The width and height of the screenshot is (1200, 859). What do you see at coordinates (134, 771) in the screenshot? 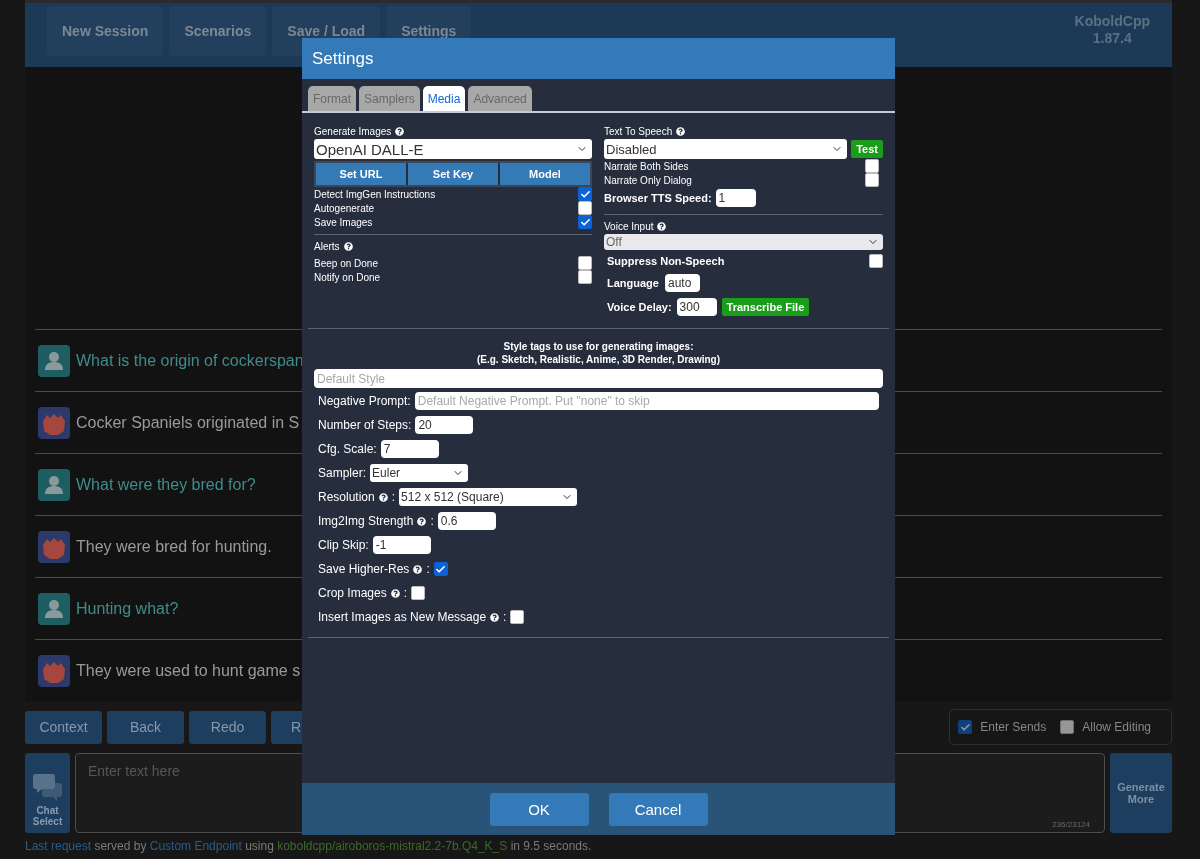
I see `placeholder-text: Enter text here` at bounding box center [134, 771].